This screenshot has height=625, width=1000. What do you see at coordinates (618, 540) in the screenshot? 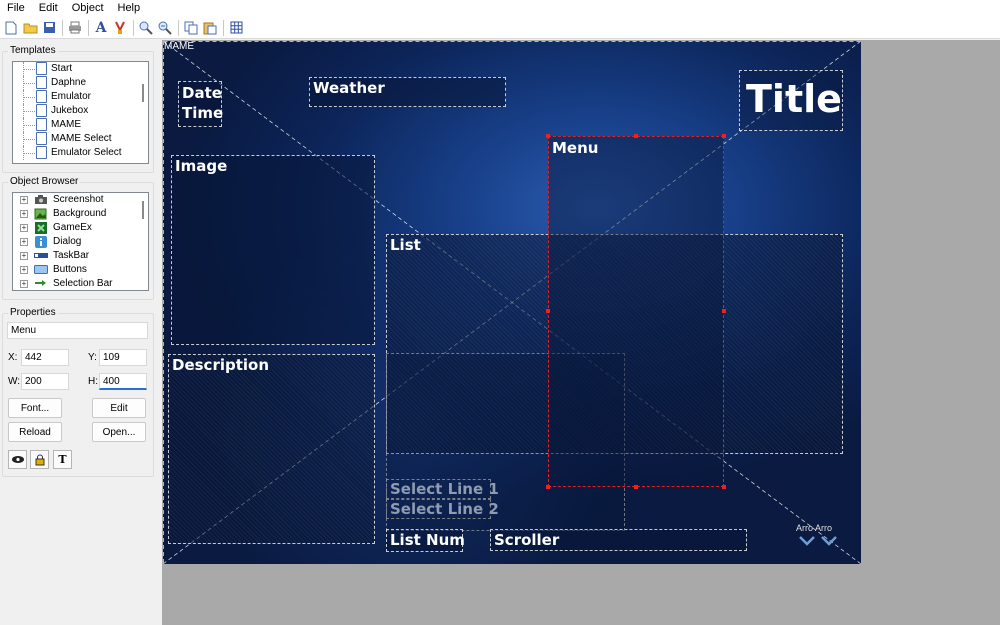
I see `scroller-object: Scroller` at bounding box center [618, 540].